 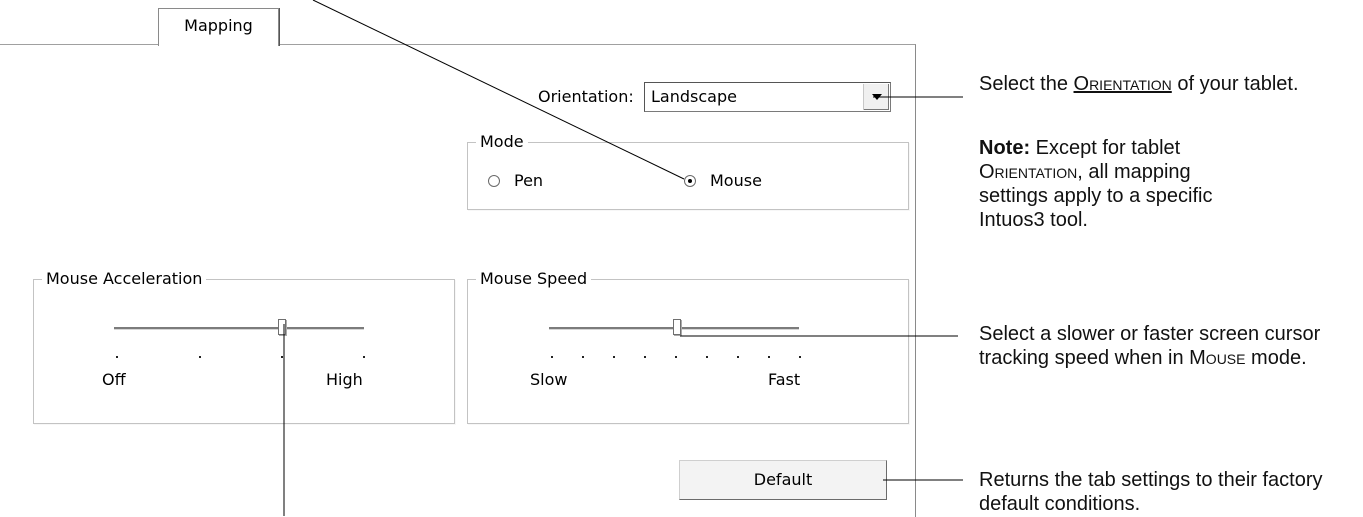 What do you see at coordinates (1005, 148) in the screenshot?
I see `note-callout-bold: Note:` at bounding box center [1005, 148].